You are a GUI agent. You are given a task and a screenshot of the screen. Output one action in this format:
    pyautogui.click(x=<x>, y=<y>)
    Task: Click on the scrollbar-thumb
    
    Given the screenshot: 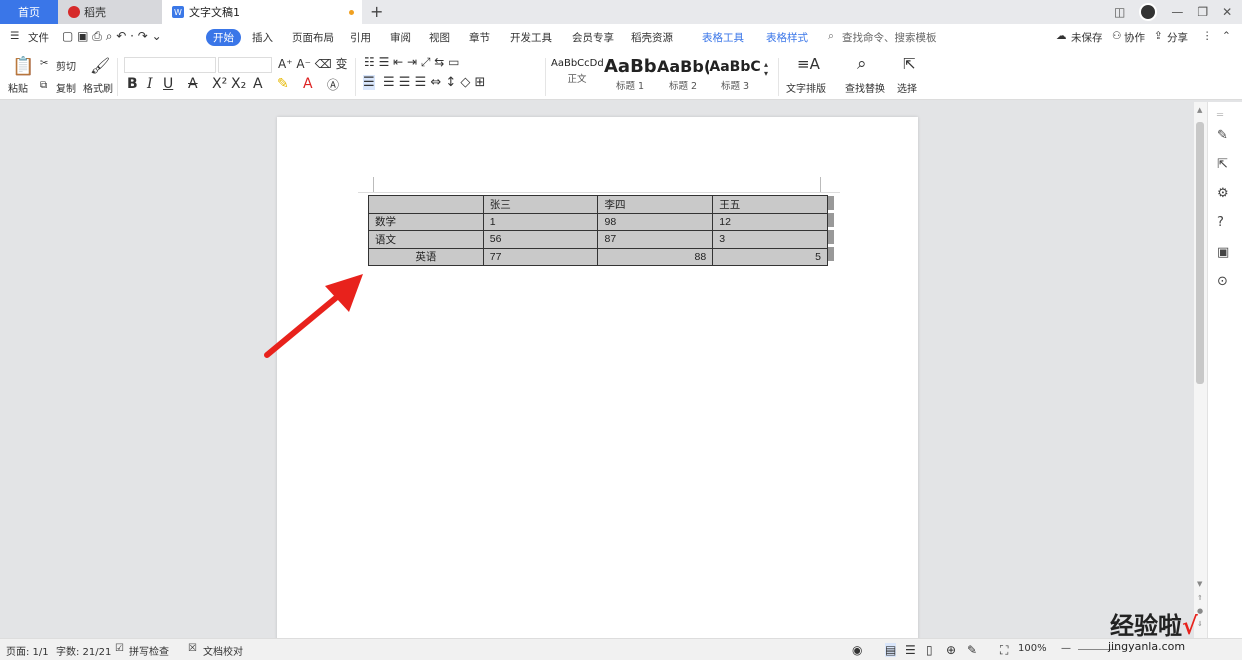 What is the action you would take?
    pyautogui.click(x=1200, y=253)
    